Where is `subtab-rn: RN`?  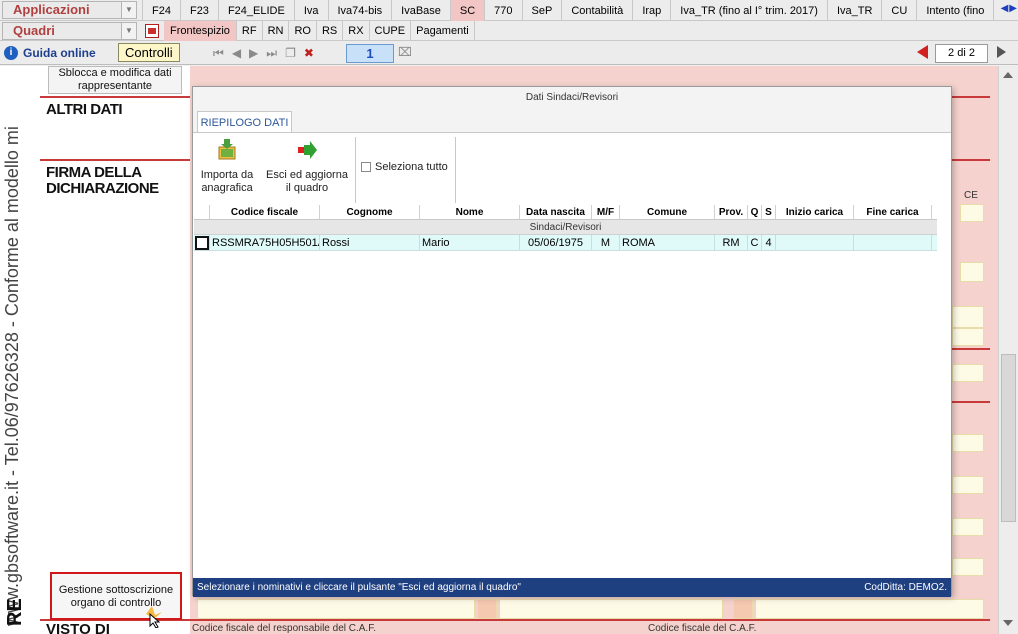 subtab-rn: RN is located at coordinates (276, 31).